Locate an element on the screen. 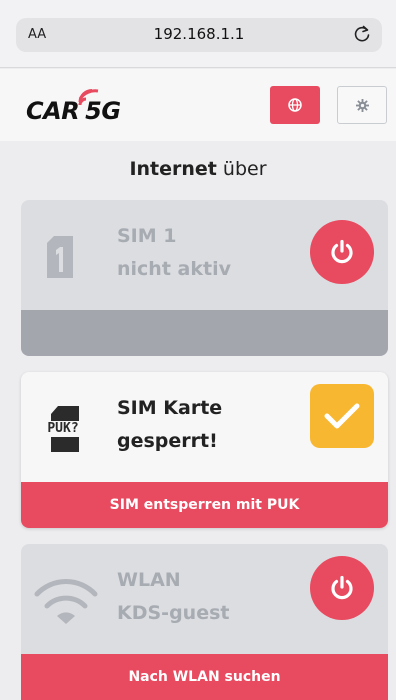  sim1-label: SIM 1 nicht aktiv is located at coordinates (174, 252).